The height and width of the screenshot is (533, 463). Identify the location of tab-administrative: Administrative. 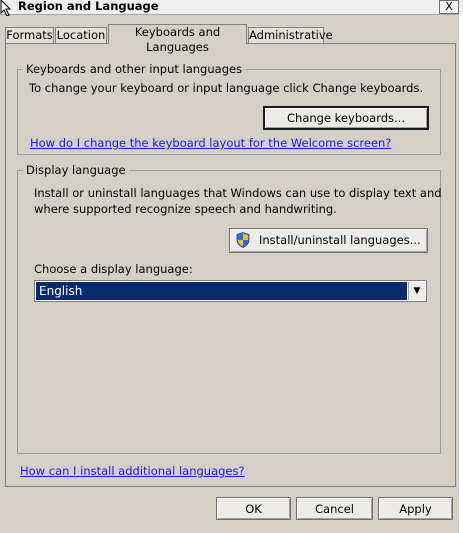
(290, 35).